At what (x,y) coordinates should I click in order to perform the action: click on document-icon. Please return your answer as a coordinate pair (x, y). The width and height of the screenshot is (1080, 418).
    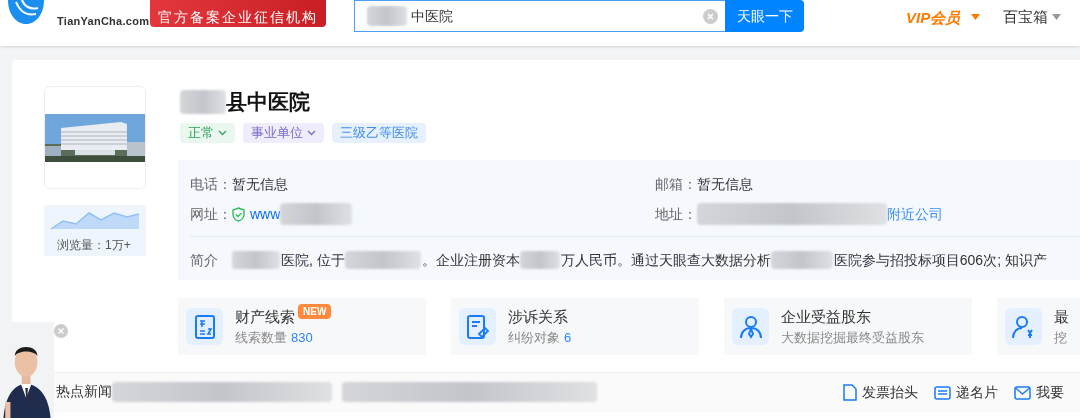
    Looking at the image, I should click on (477, 326).